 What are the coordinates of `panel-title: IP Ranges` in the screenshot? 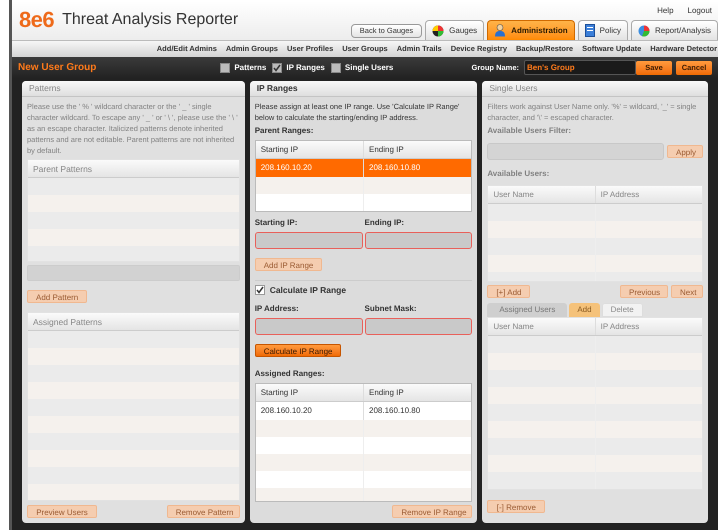 It's located at (277, 88).